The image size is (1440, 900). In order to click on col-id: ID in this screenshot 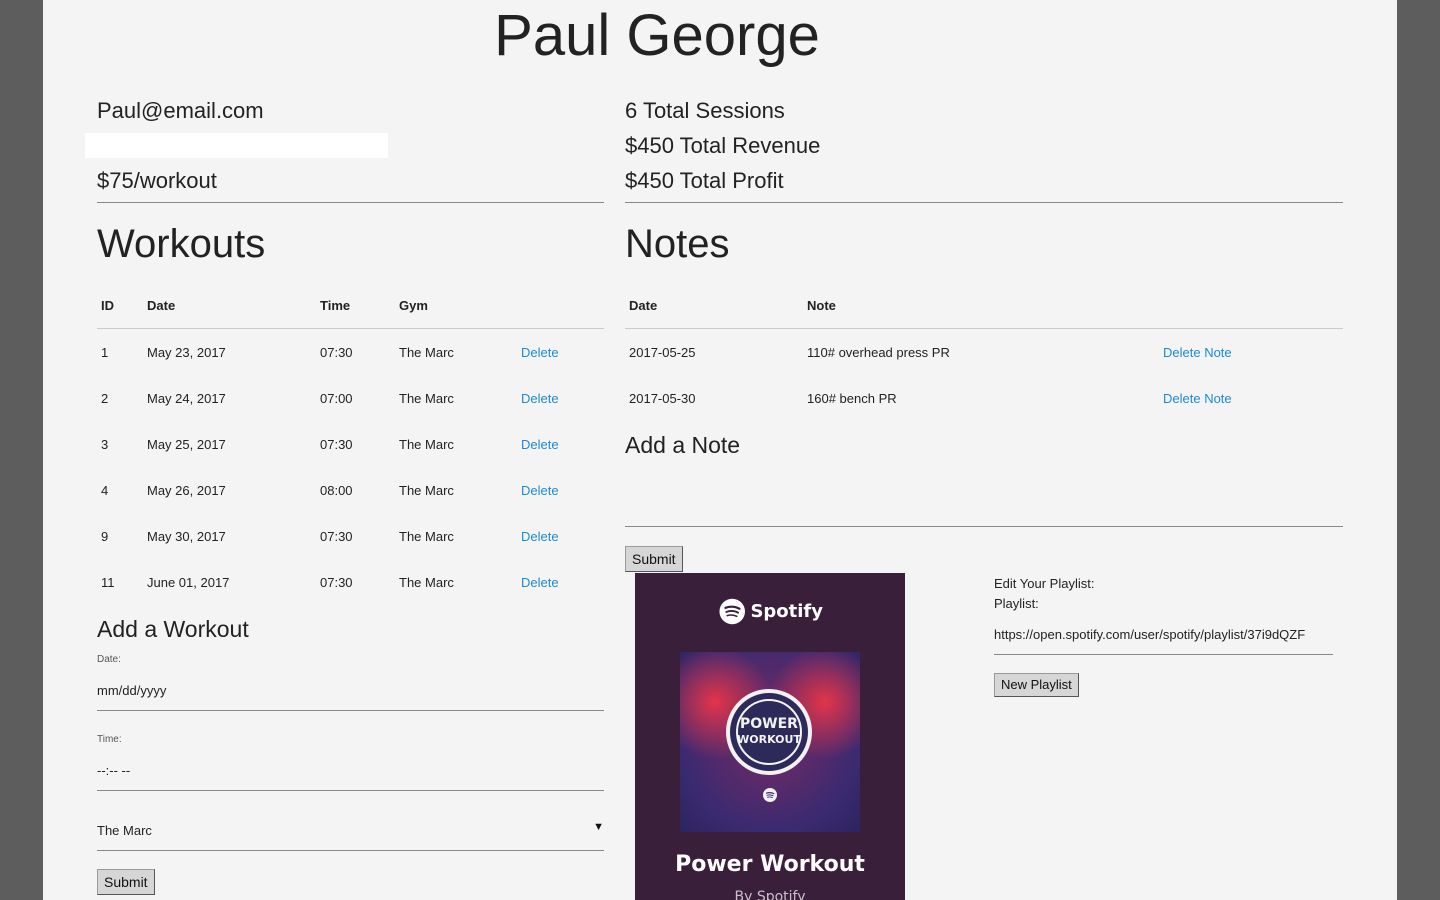, I will do `click(107, 305)`.